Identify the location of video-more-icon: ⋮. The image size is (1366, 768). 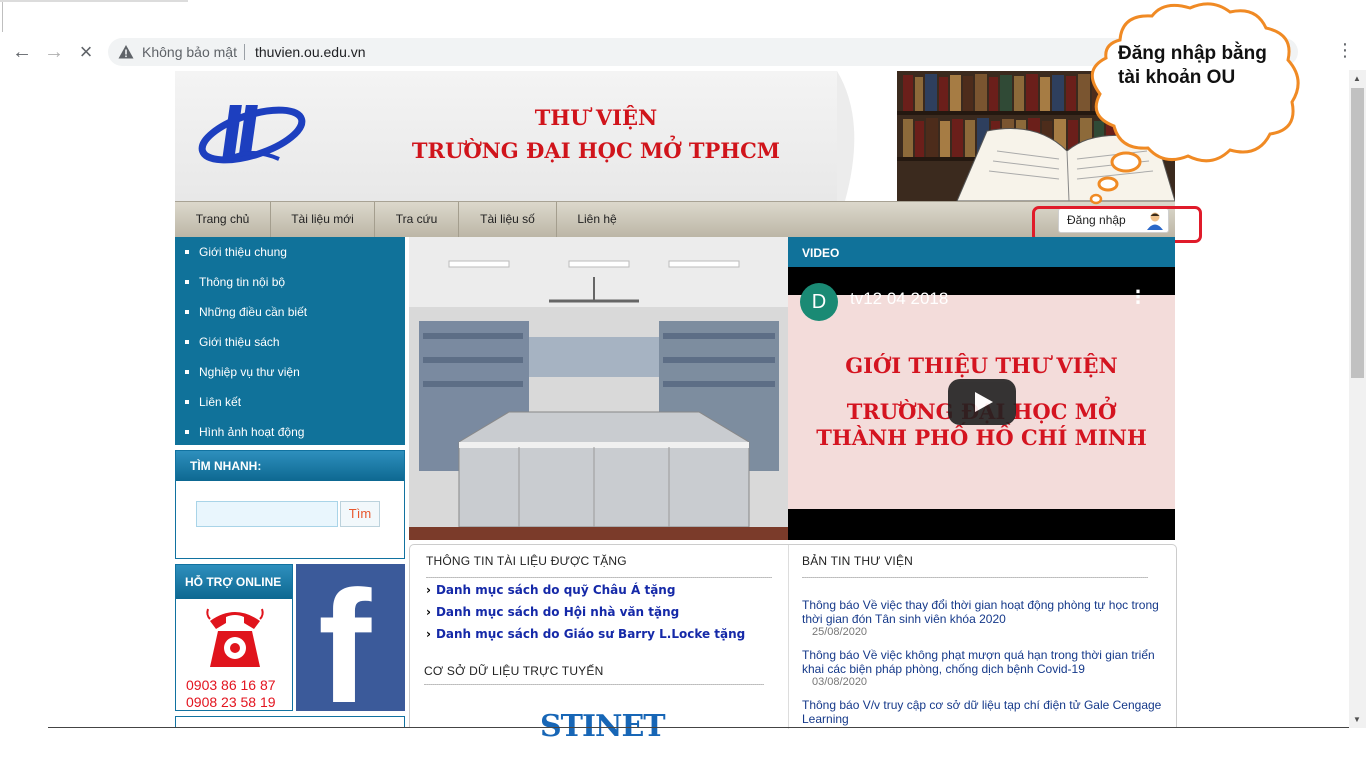
(1138, 297).